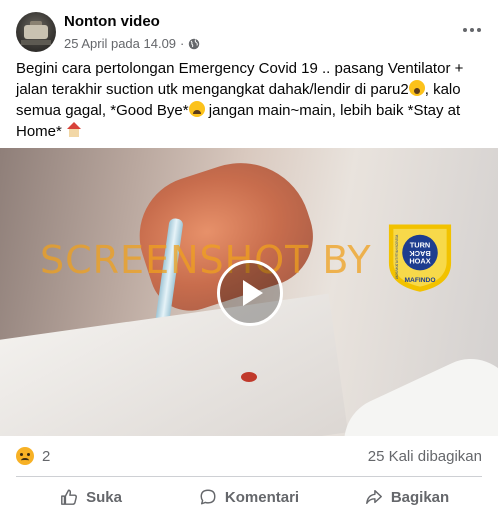 The image size is (498, 519). I want to click on badge-center-line3: HOAX, so click(419, 261).